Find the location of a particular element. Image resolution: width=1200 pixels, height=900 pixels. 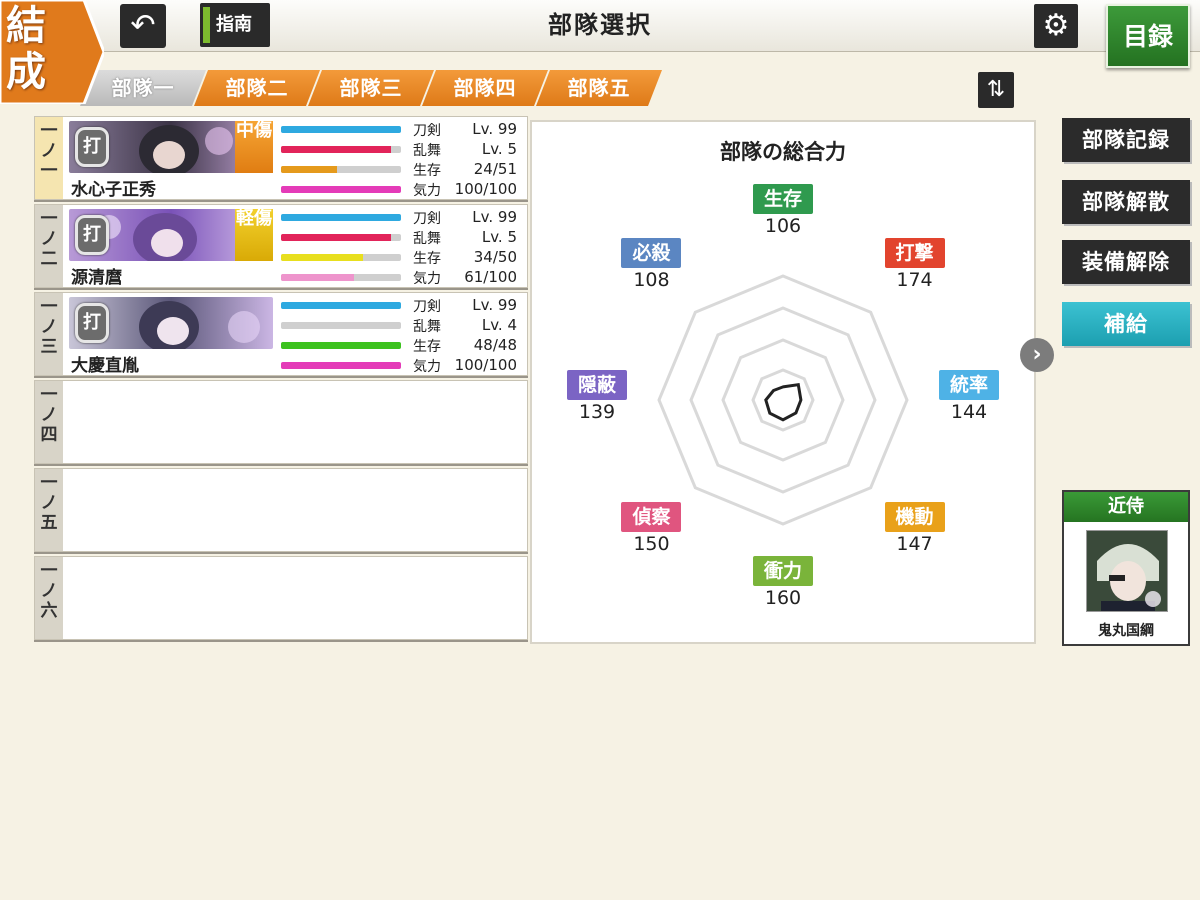

slot-number: 一ノ四 is located at coordinates (49, 422).